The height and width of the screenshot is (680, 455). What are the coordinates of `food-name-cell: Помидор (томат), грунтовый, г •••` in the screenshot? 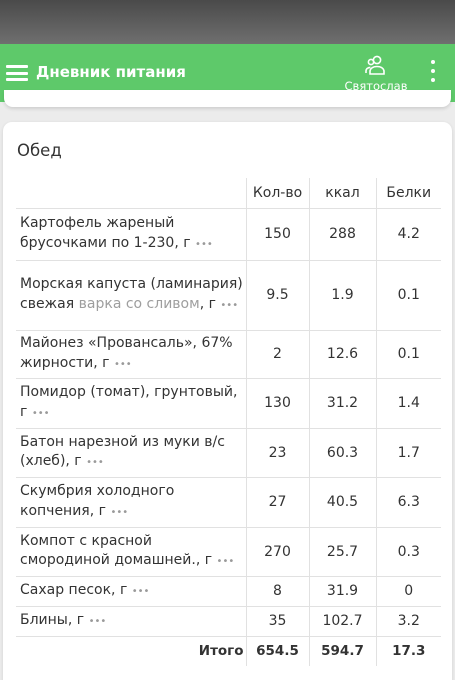 It's located at (131, 403).